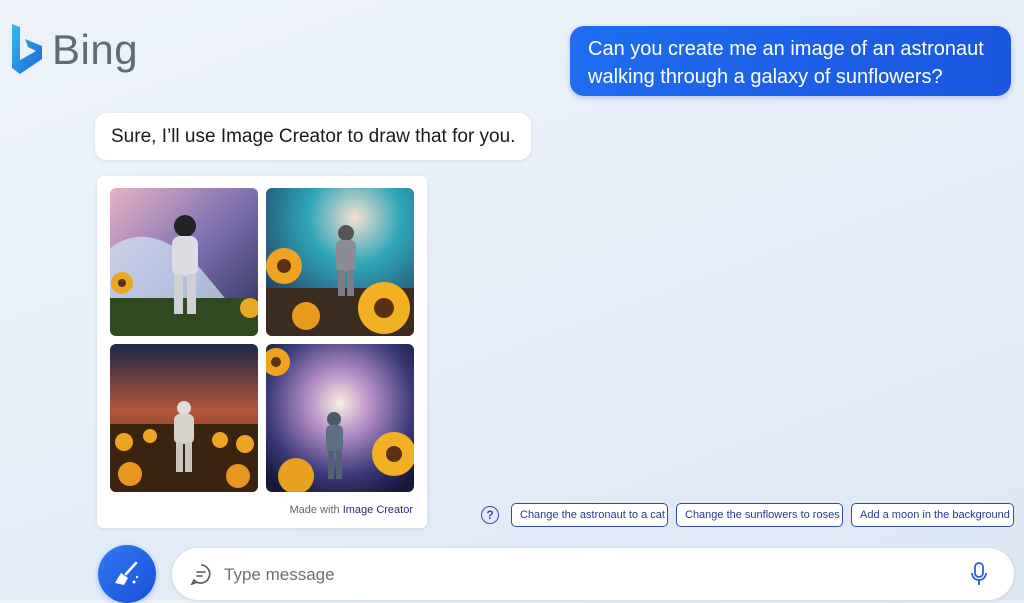 Image resolution: width=1024 pixels, height=603 pixels. What do you see at coordinates (490, 515) in the screenshot?
I see `help-icon: ?` at bounding box center [490, 515].